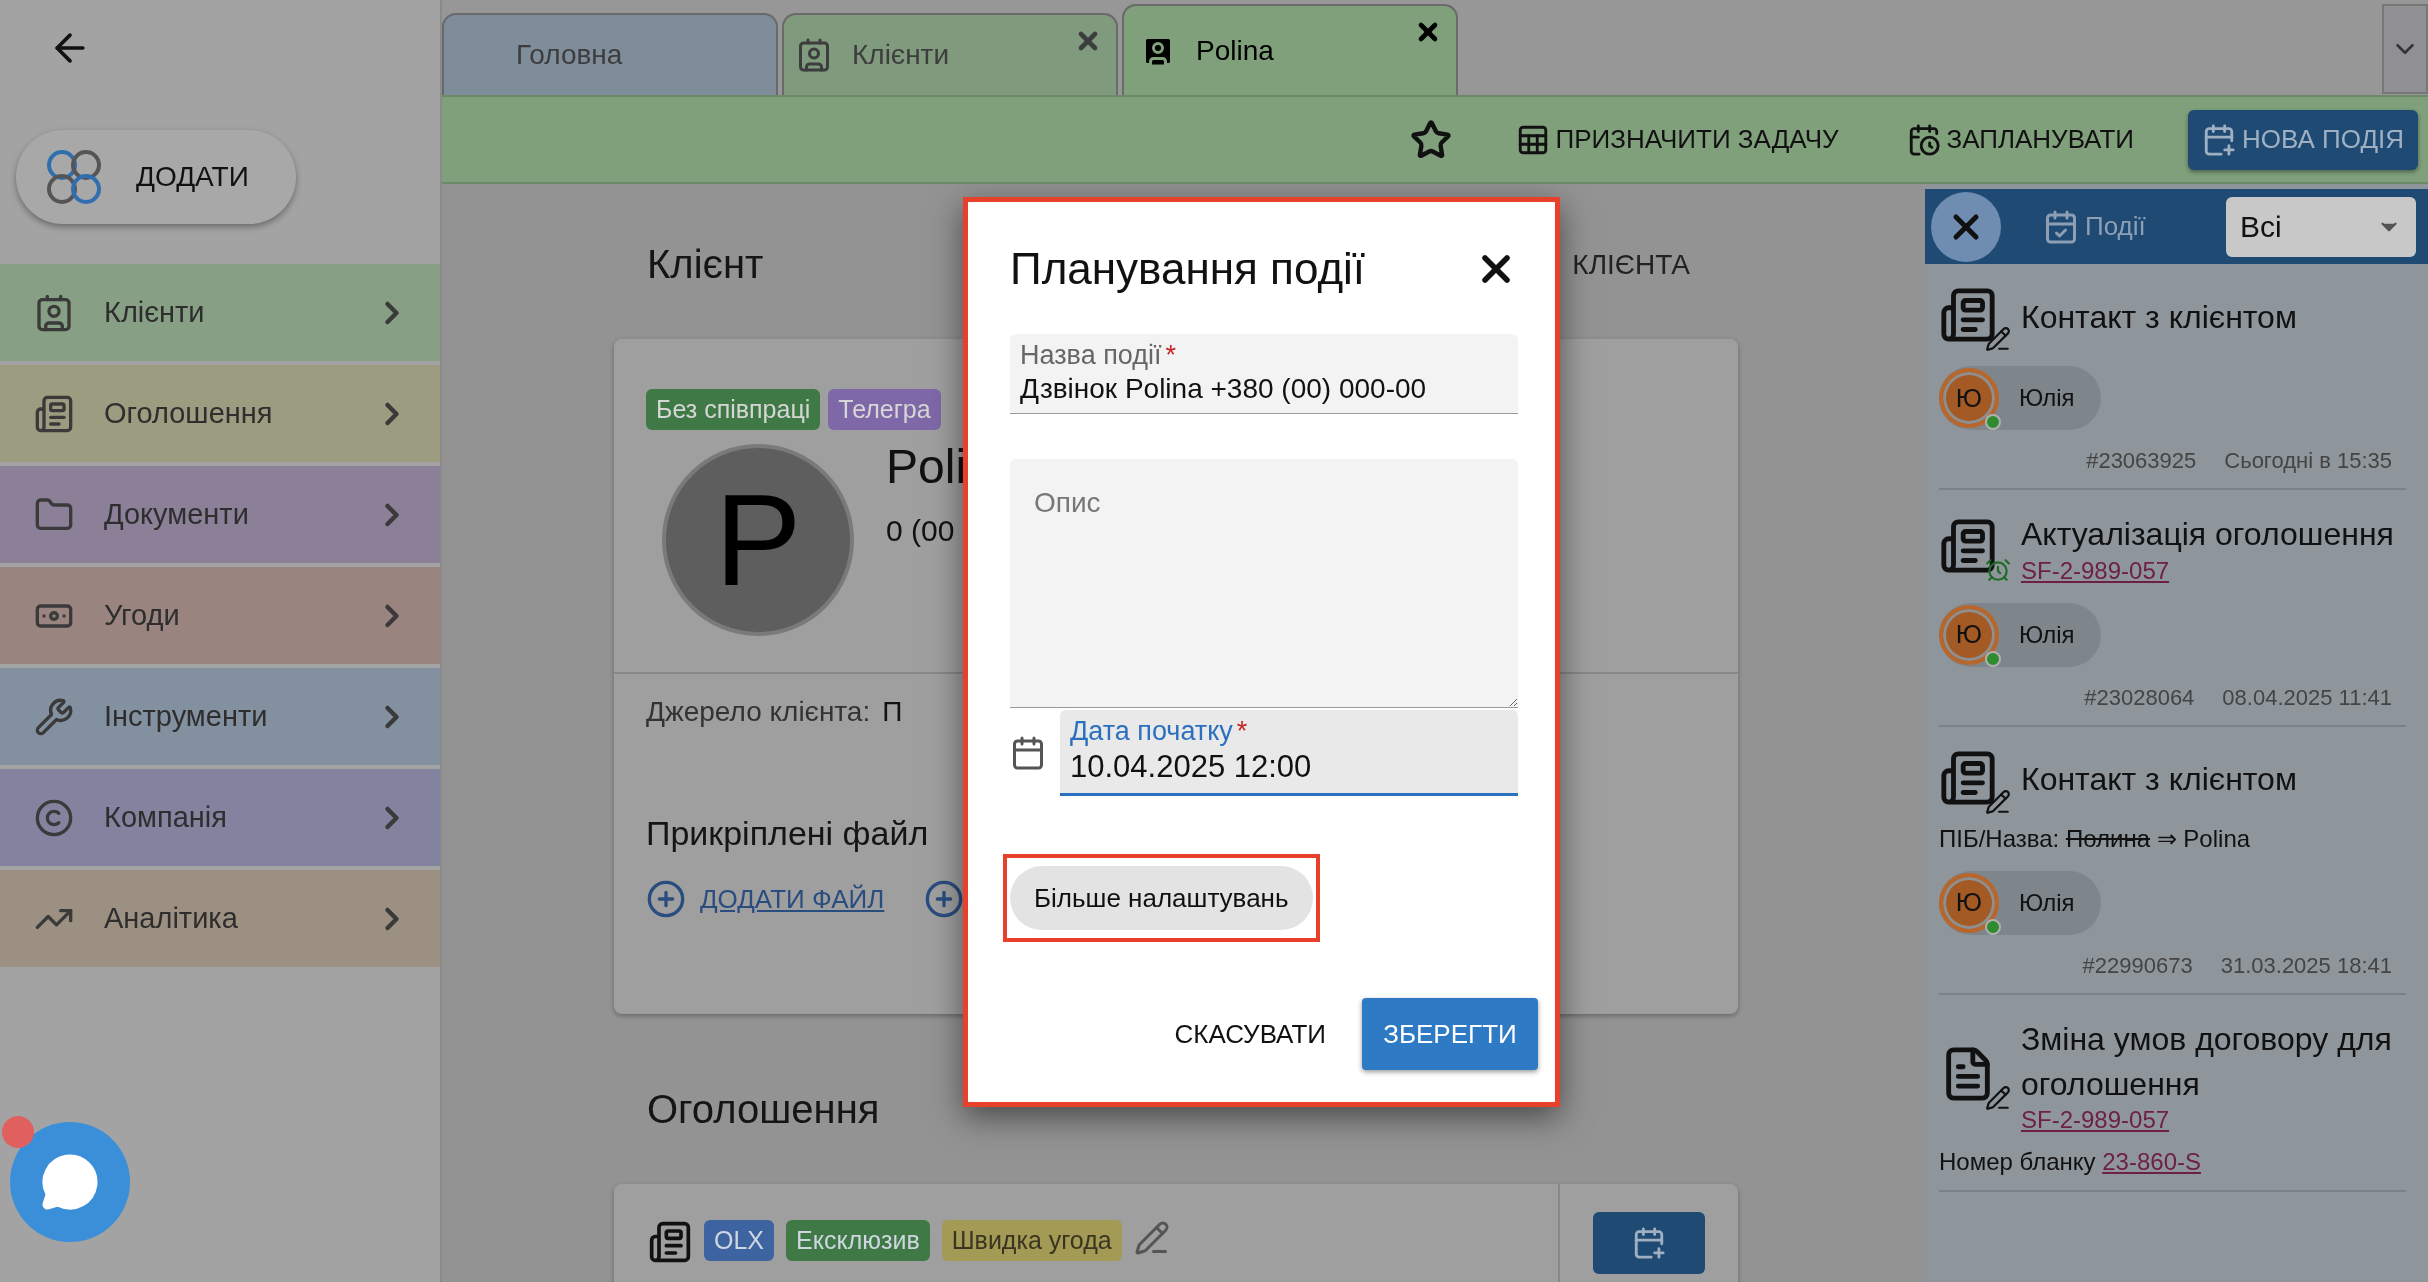 This screenshot has width=2428, height=1282. What do you see at coordinates (1161, 898) in the screenshot?
I see `more-settings-button: Більше налаштувань` at bounding box center [1161, 898].